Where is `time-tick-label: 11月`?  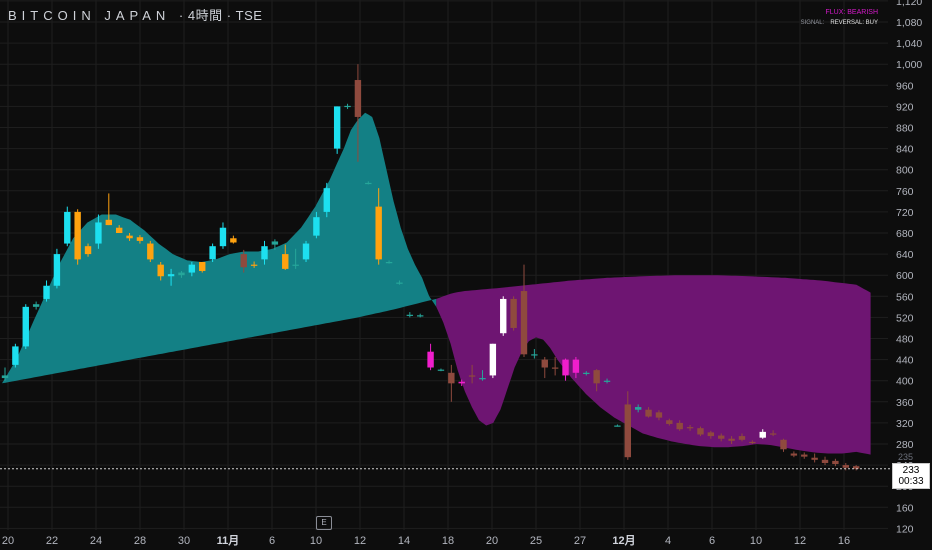 time-tick-label: 11月 is located at coordinates (228, 540).